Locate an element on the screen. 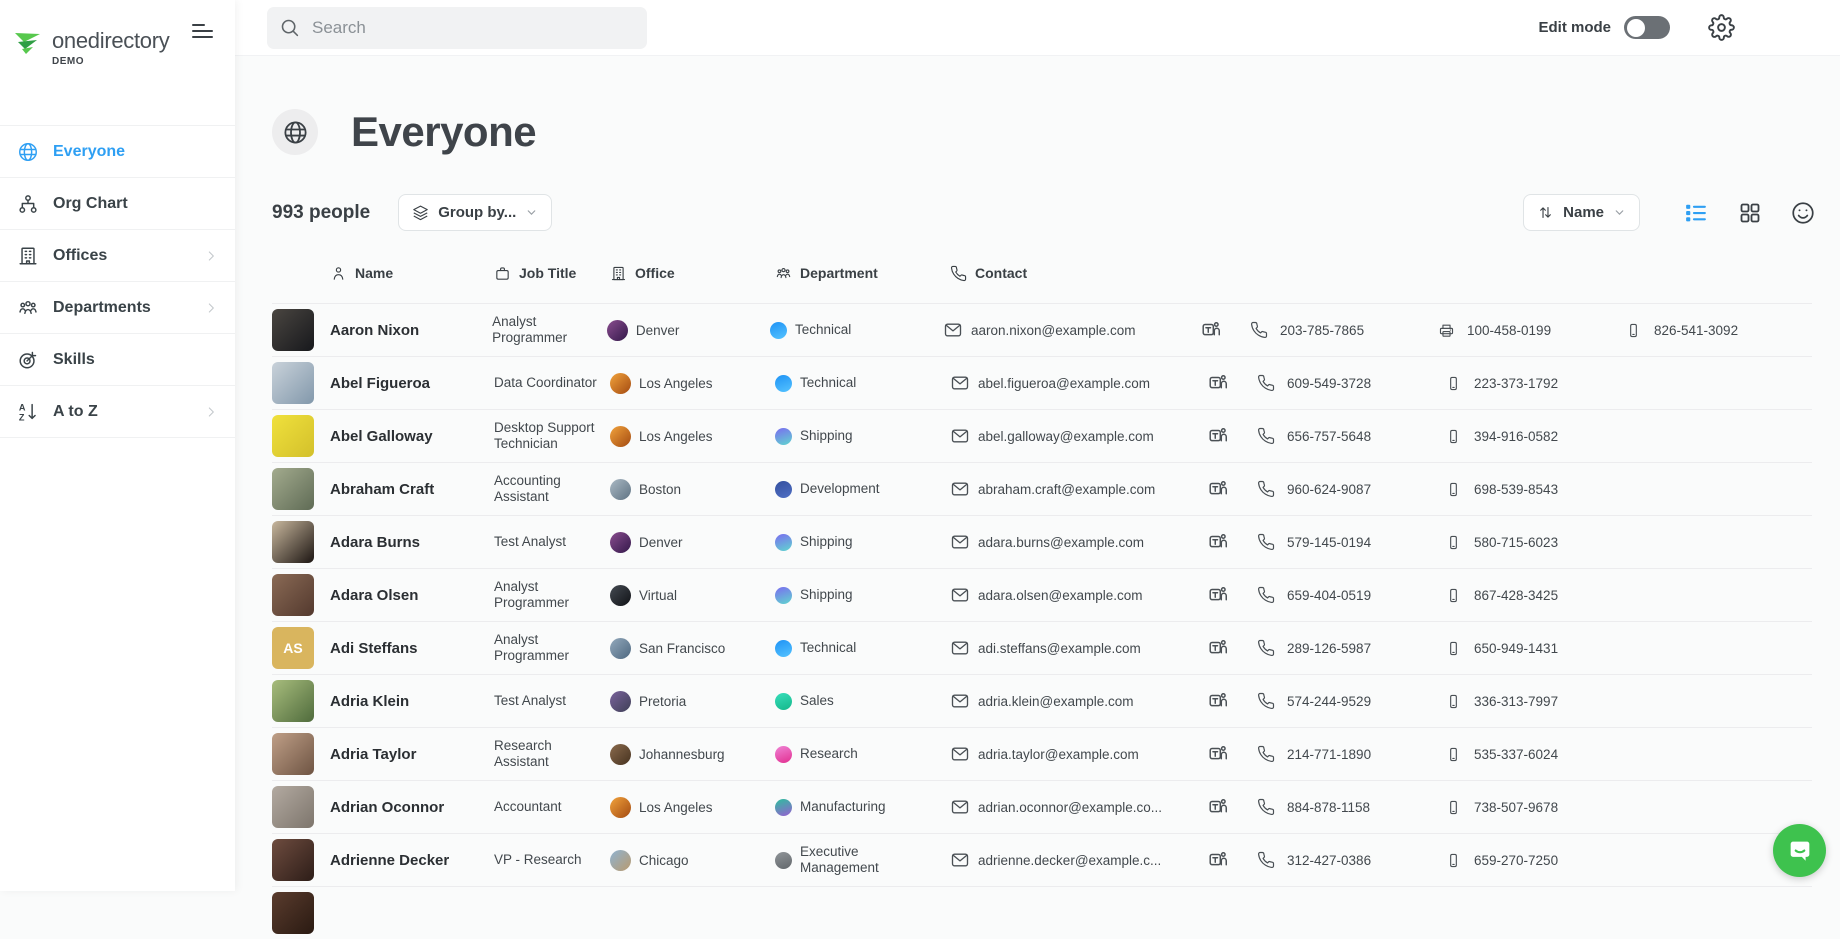 Image resolution: width=1840 pixels, height=939 pixels. contact-email: adi.steffans@example.com is located at coordinates (1078, 648).